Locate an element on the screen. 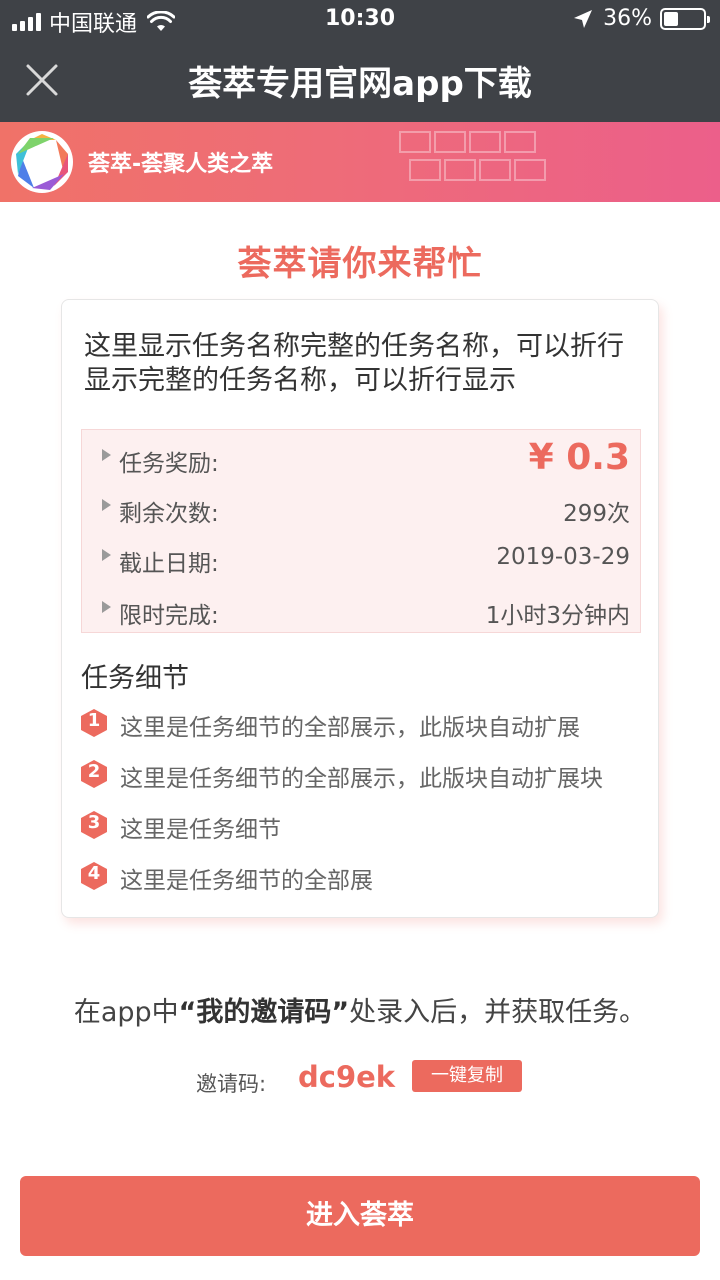 Image resolution: width=720 pixels, height=1280 pixels. info-label: 截止日期: is located at coordinates (169, 564).